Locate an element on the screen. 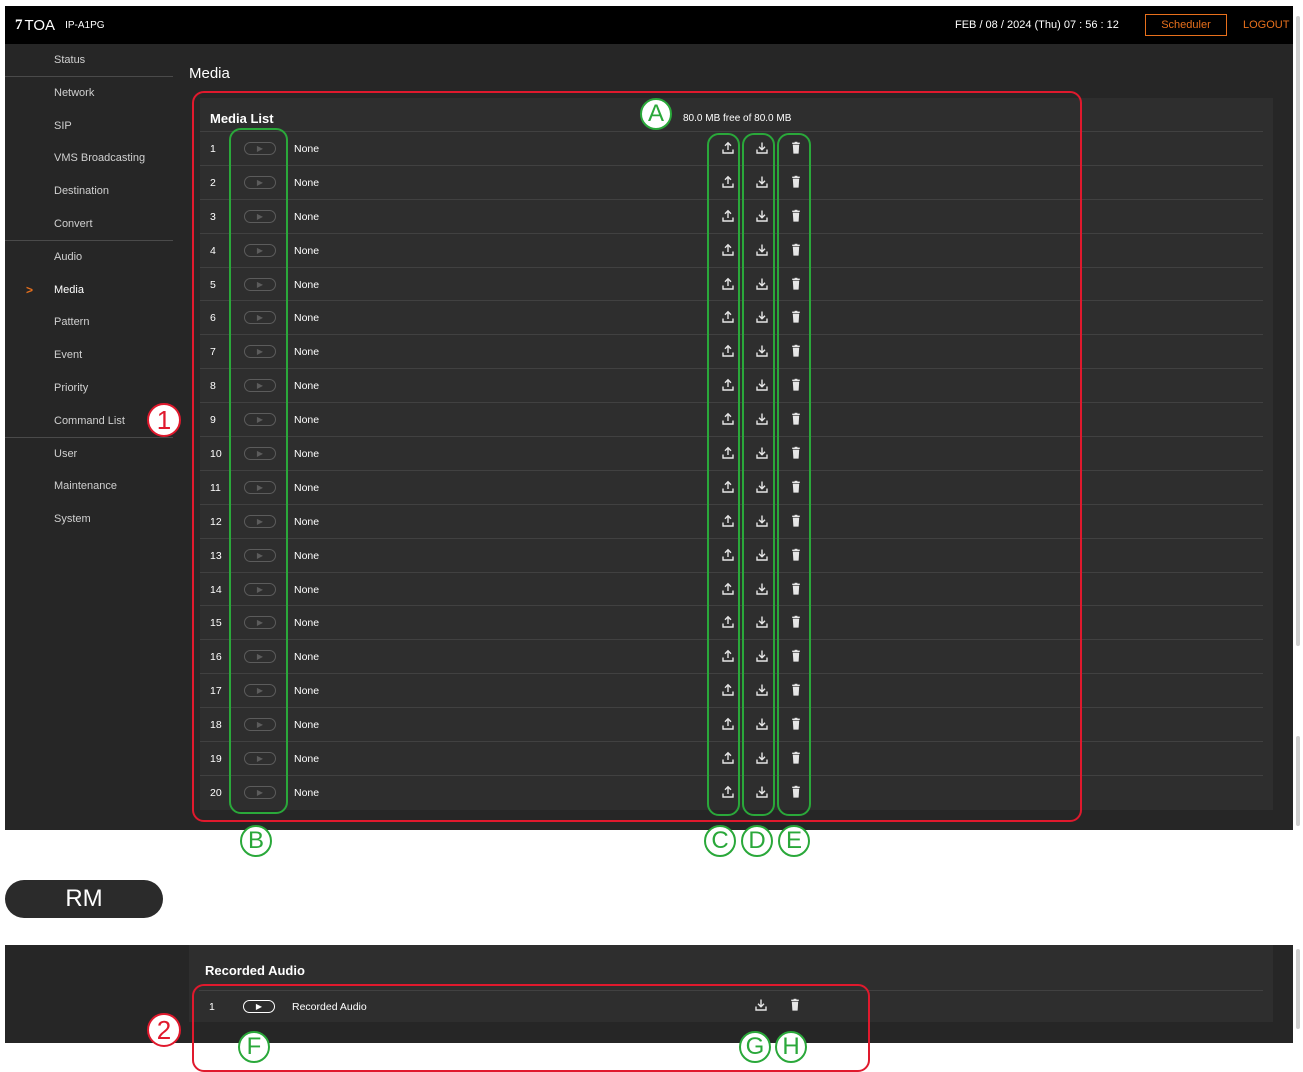 The image size is (1303, 1072). annotation-badge-1: 1 is located at coordinates (164, 420).